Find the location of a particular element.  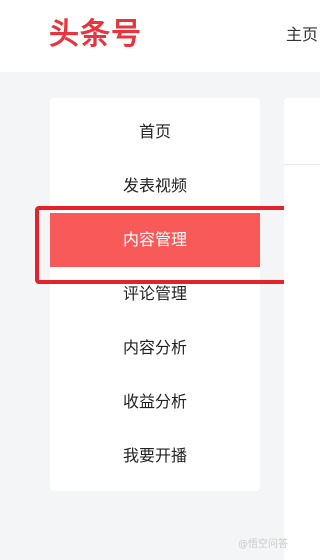

watermark: @悟空问答 is located at coordinates (263, 544).